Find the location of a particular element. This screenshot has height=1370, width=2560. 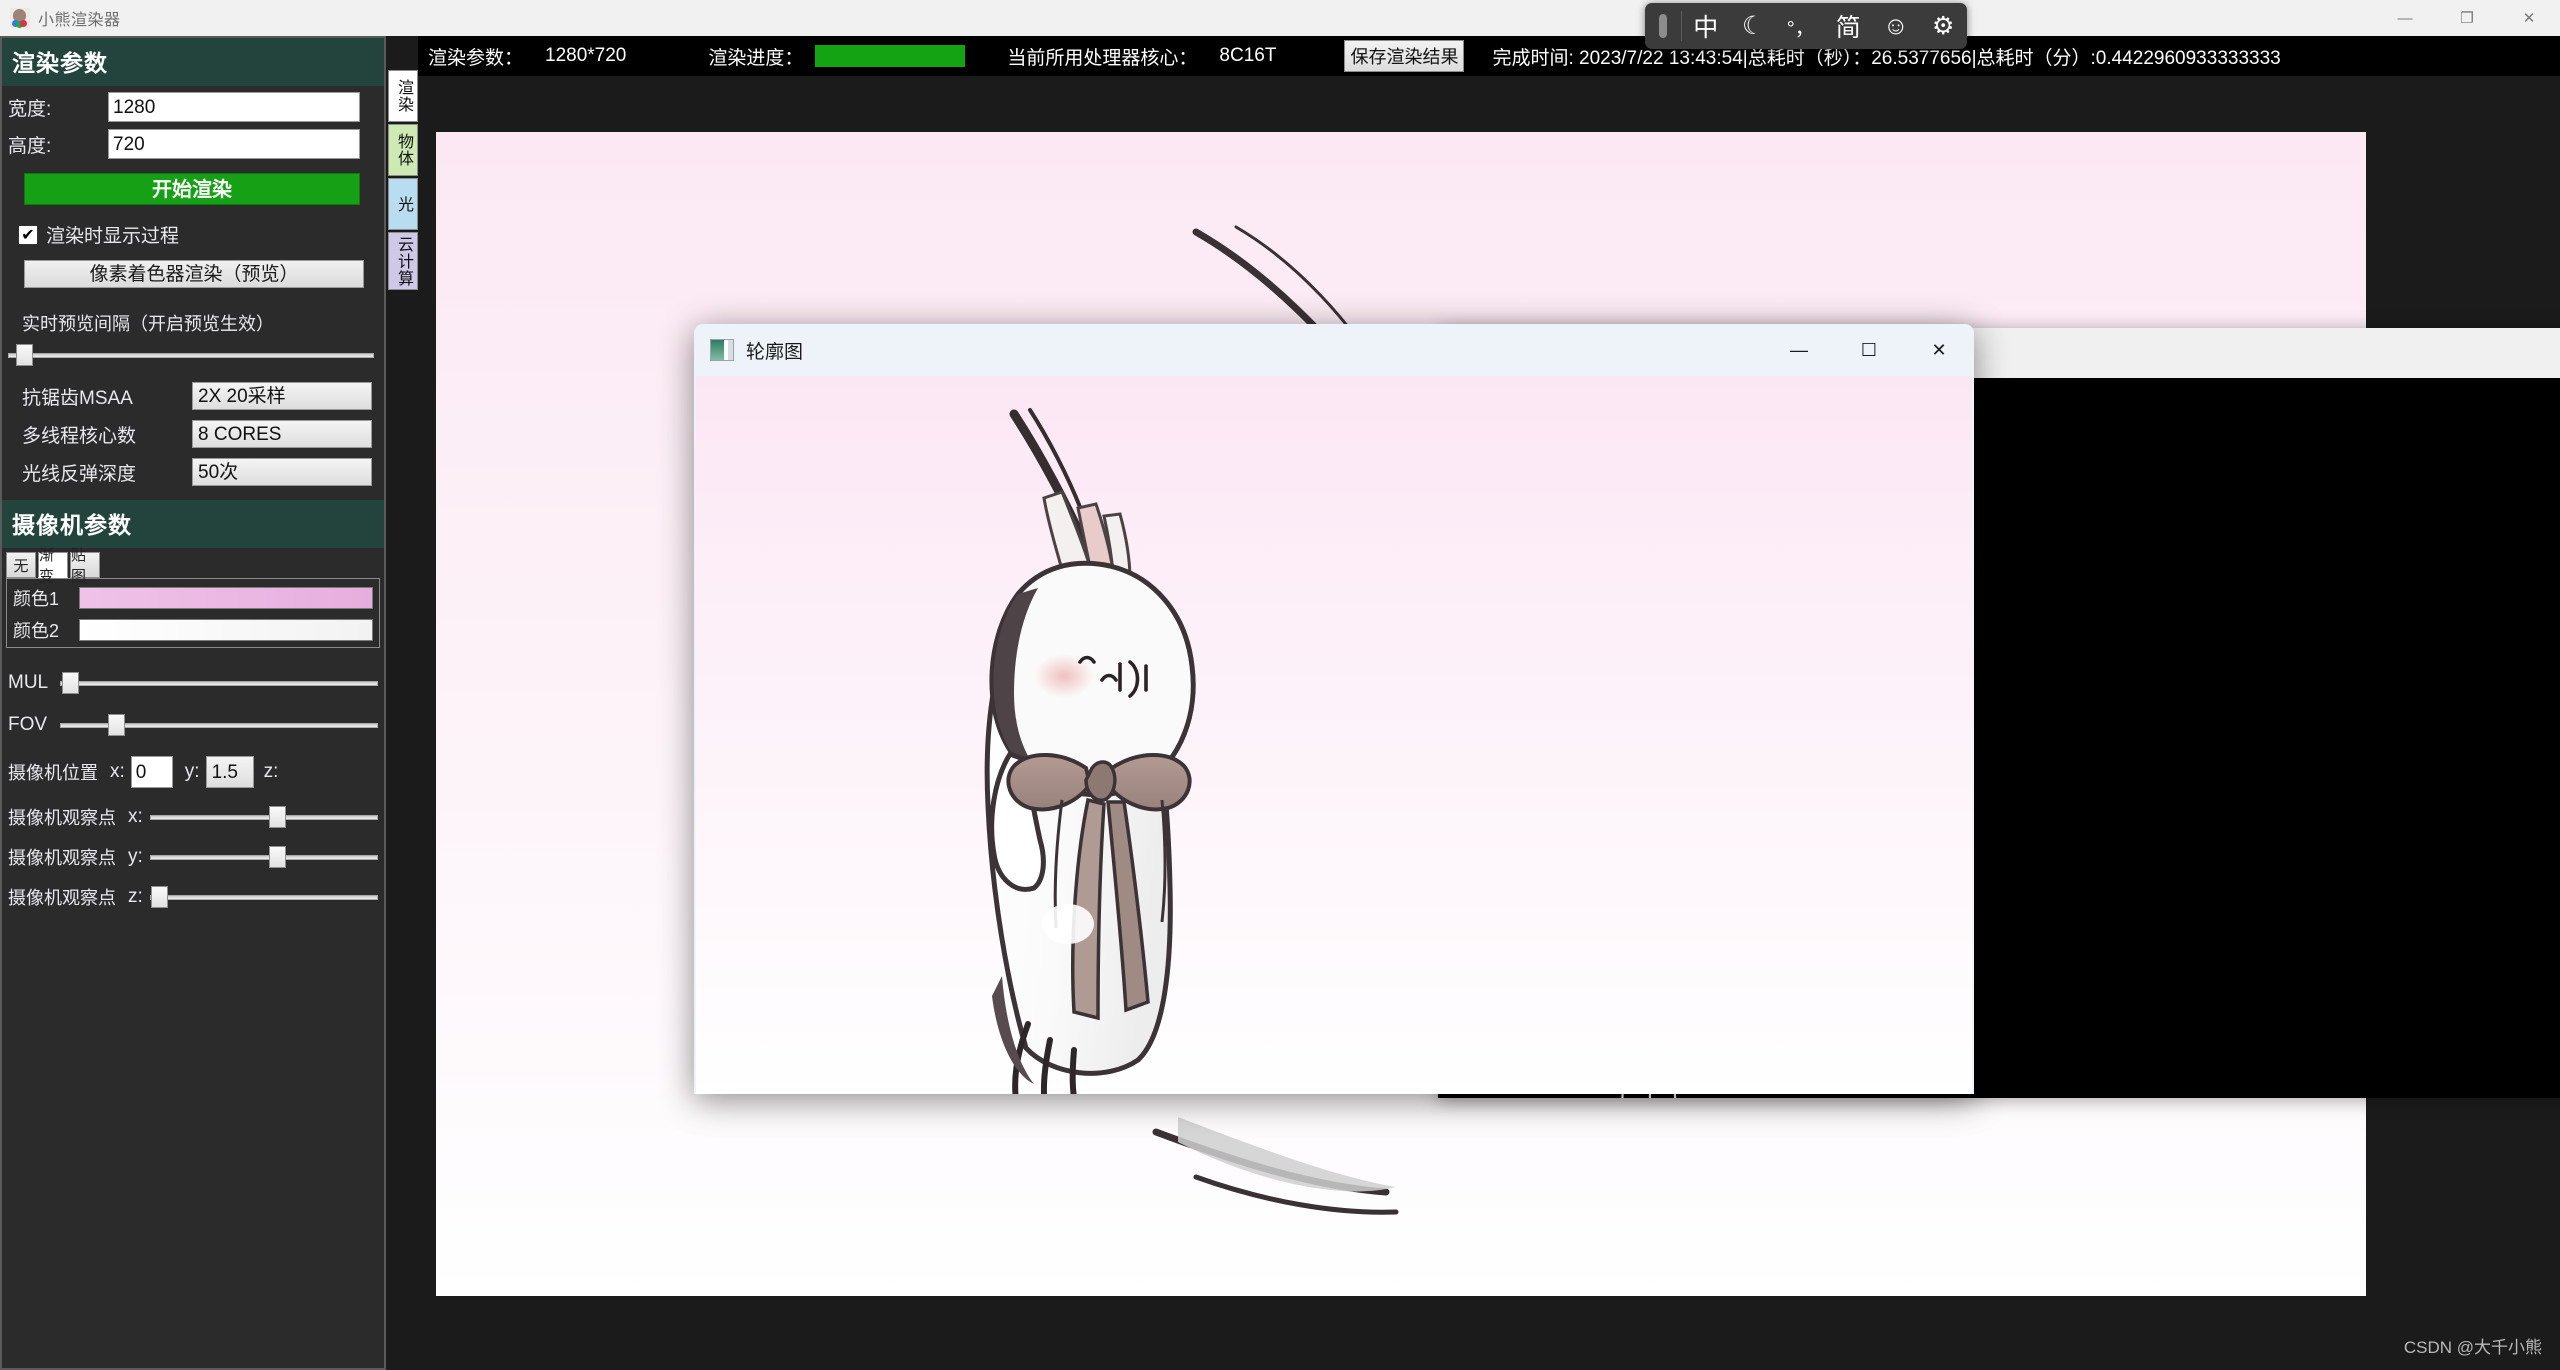

bounce-depth-row: 光线反弹深度 50次 is located at coordinates (193, 472).